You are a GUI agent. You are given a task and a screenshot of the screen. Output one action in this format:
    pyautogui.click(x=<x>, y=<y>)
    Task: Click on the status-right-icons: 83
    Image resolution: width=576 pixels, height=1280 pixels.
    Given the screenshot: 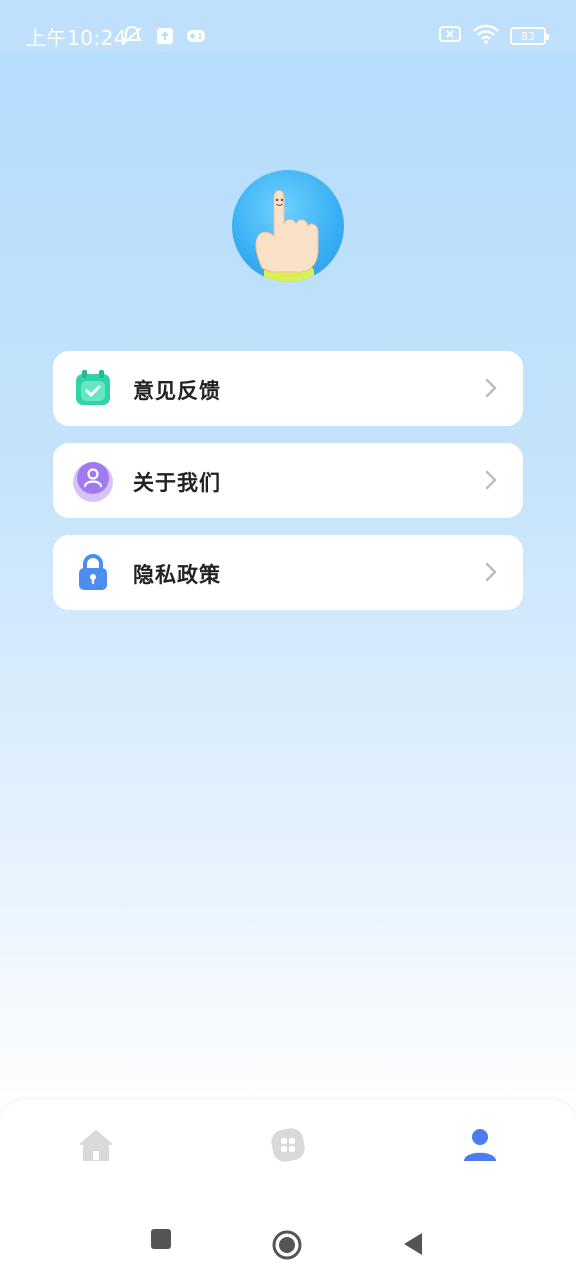 What is the action you would take?
    pyautogui.click(x=493, y=36)
    